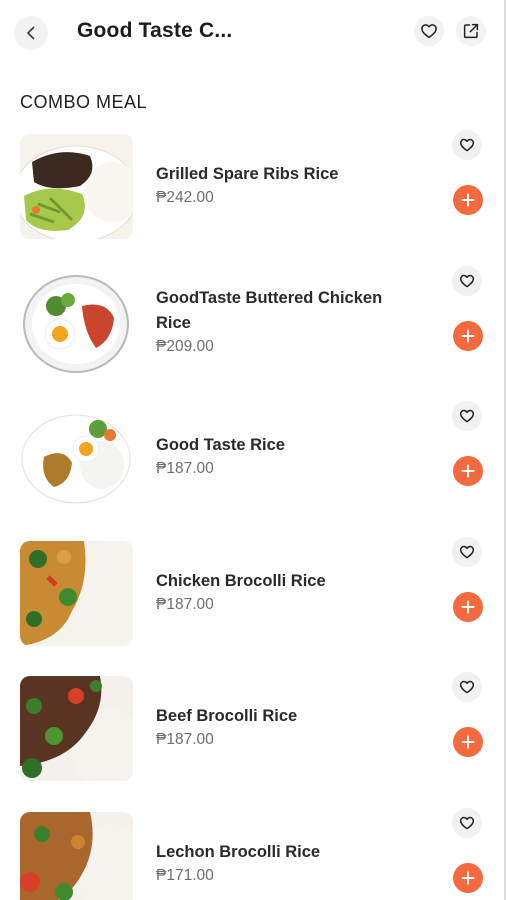  I want to click on chevron-left-icon, so click(31, 33).